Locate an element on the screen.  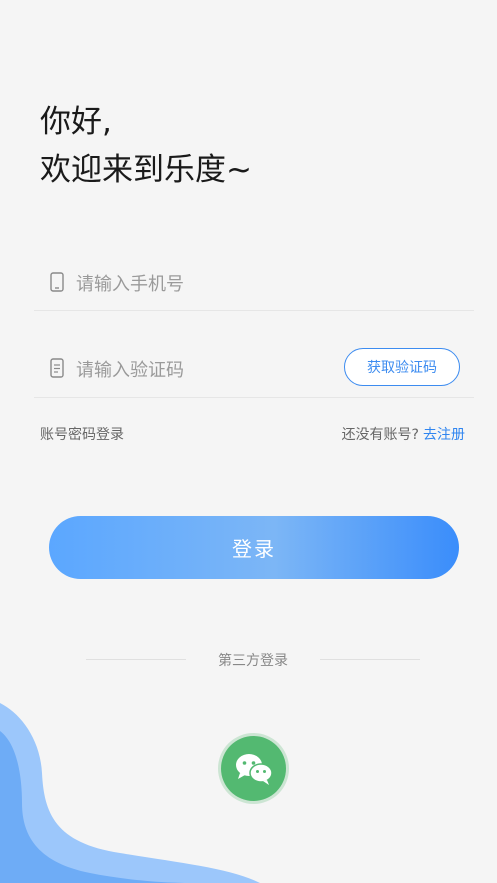
phone-field is located at coordinates (254, 283).